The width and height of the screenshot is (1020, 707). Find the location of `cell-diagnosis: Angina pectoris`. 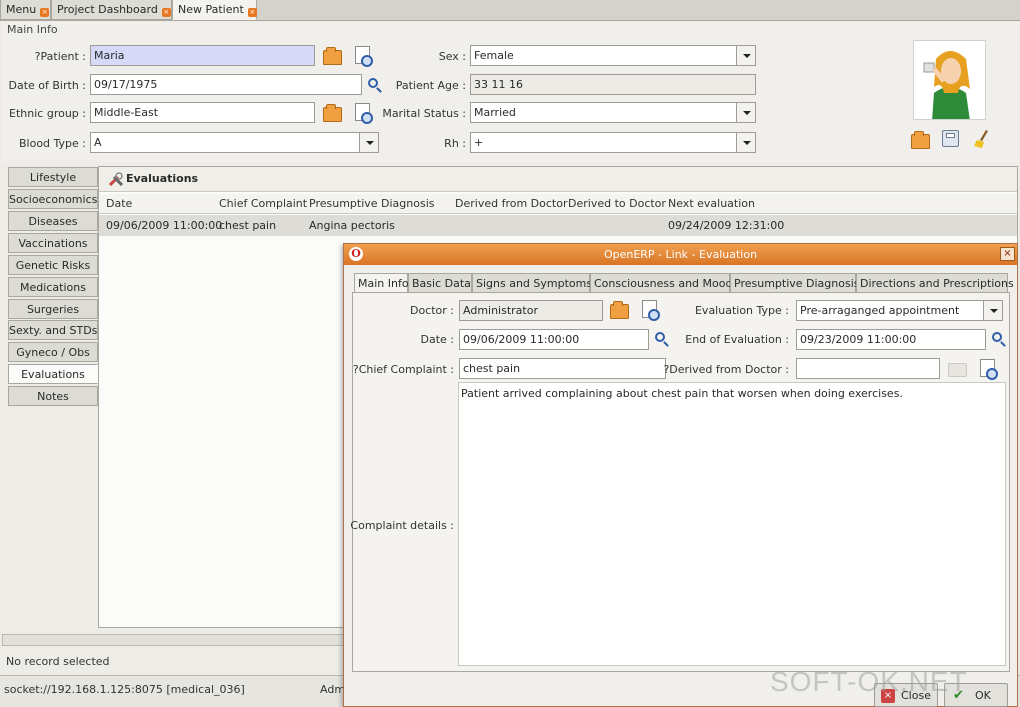

cell-diagnosis: Angina pectoris is located at coordinates (352, 225).